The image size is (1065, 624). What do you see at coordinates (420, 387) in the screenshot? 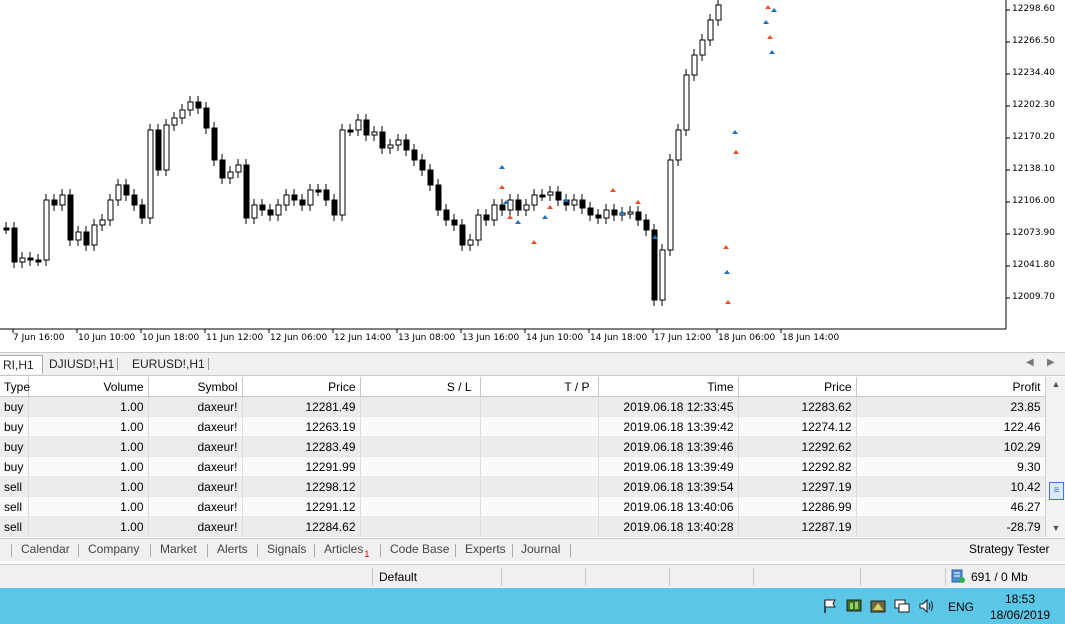
I see `column-header: S / L` at bounding box center [420, 387].